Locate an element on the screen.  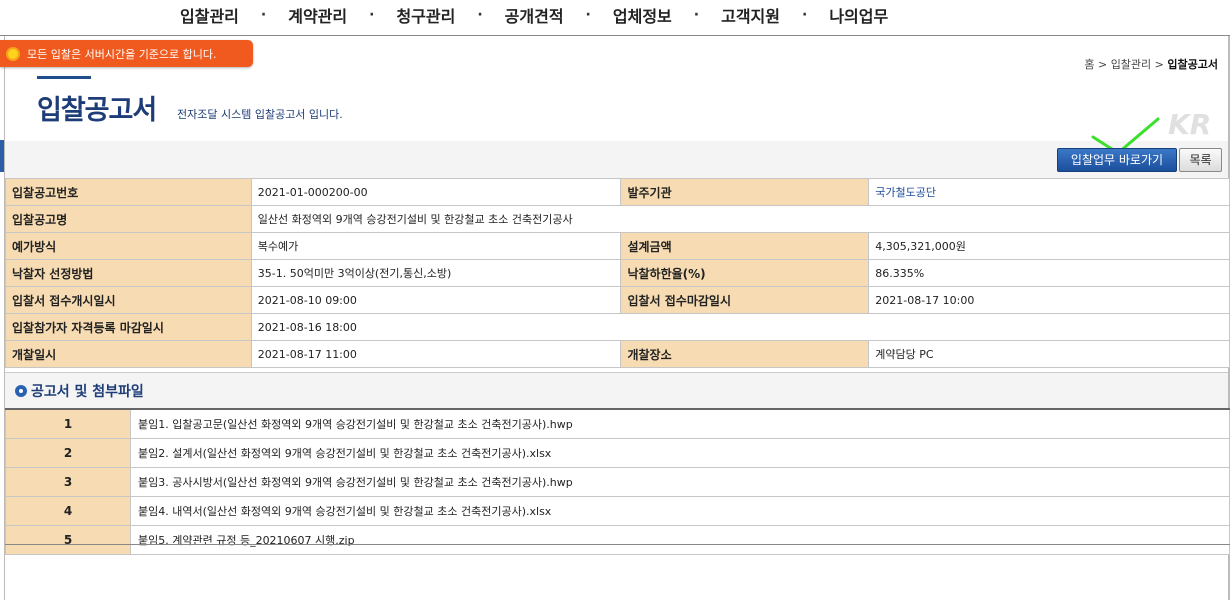
selection-method-value: 35-1. 50억미만 3억이상(전기,통신,소방) is located at coordinates (436, 273).